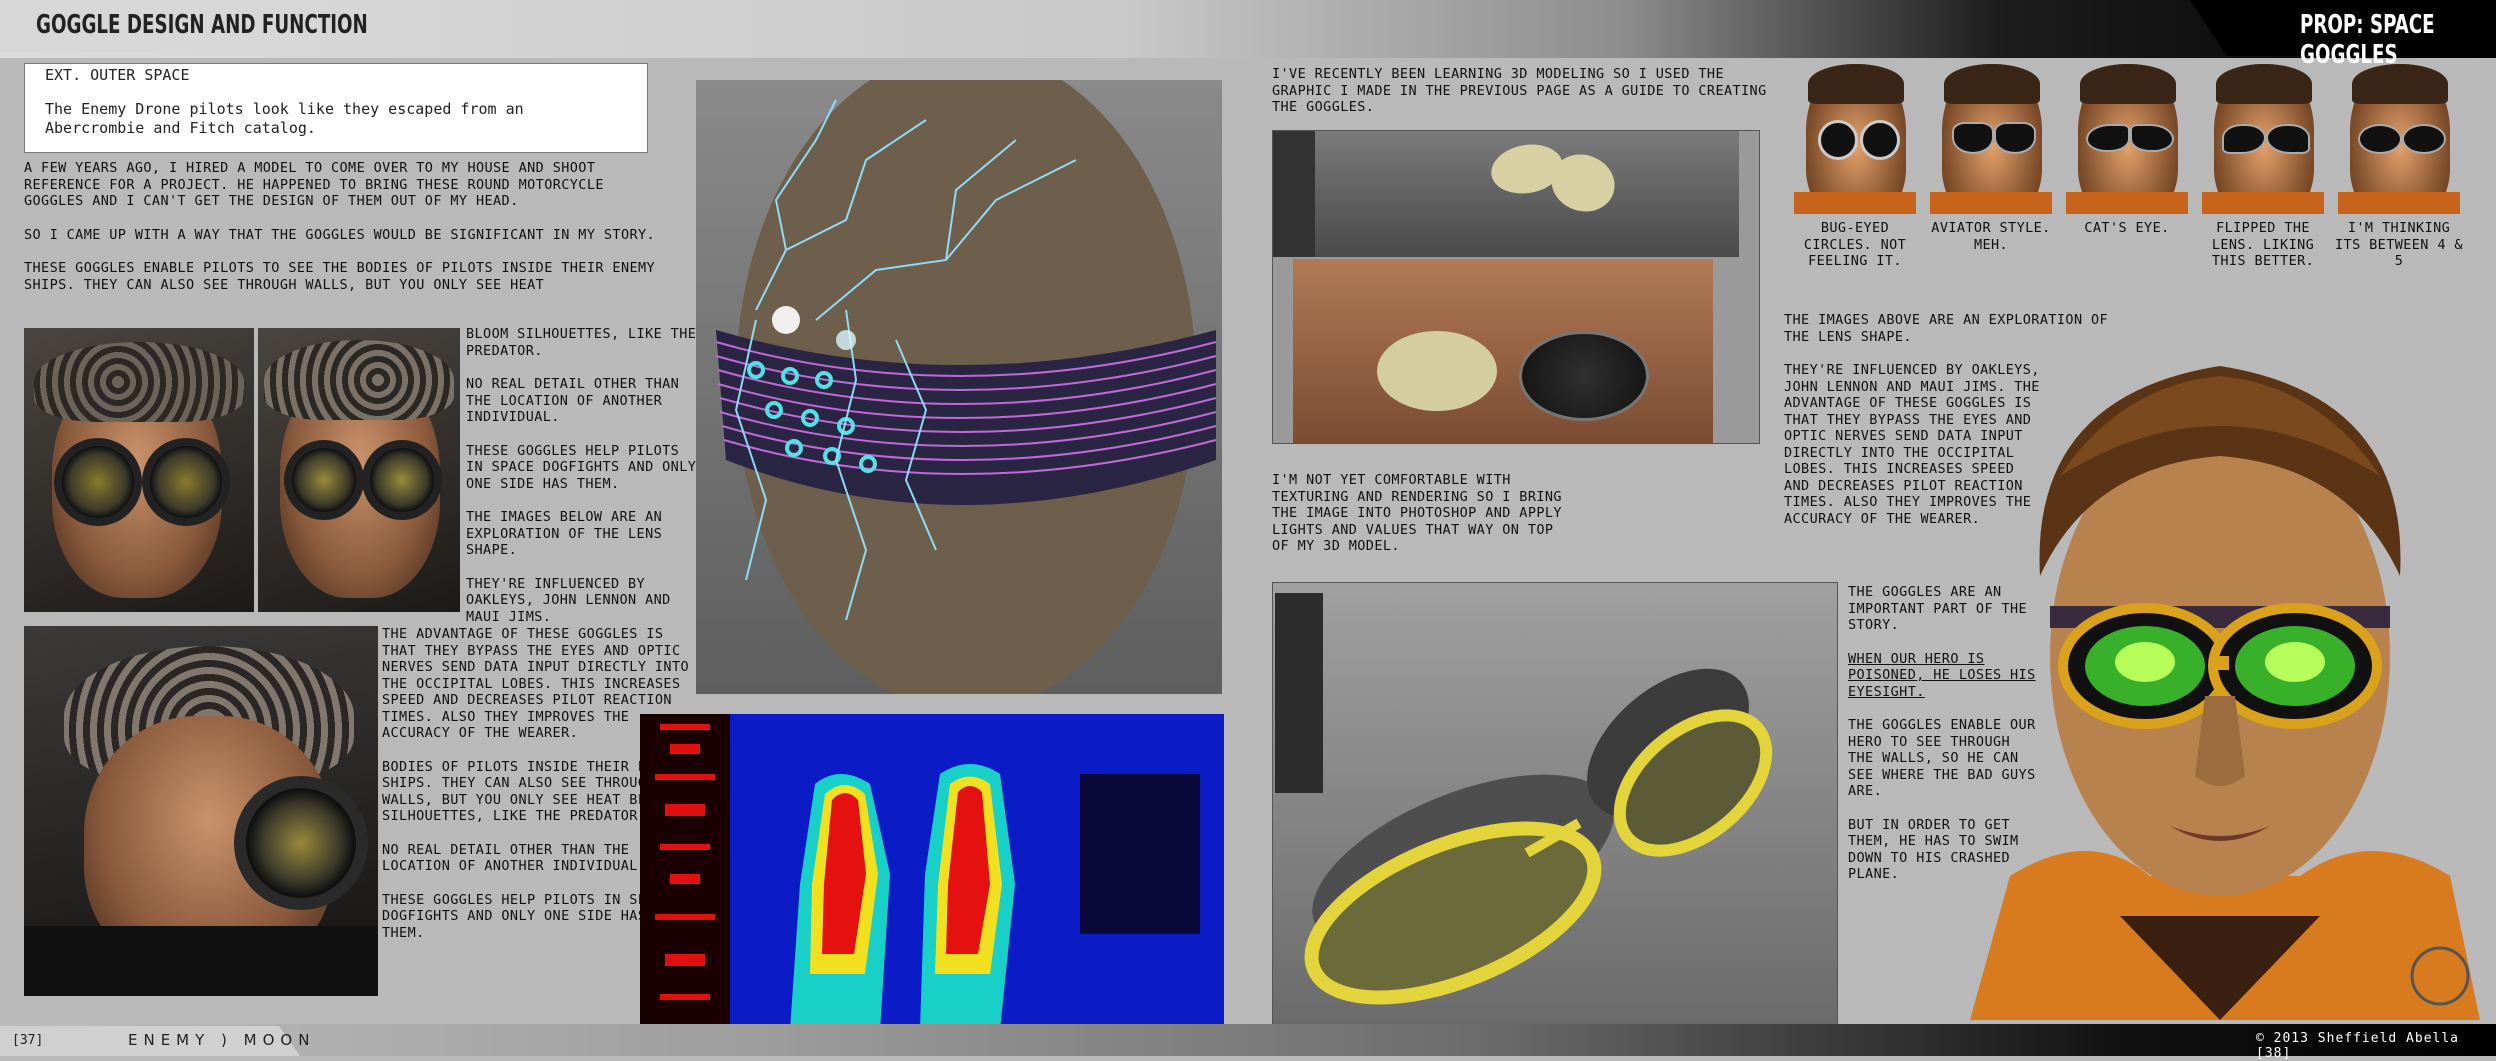 This screenshot has width=2496, height=1061. Describe the element at coordinates (2399, 244) in the screenshot. I see `variant-caption-5: I'm thinking its between 4 & 5` at that location.